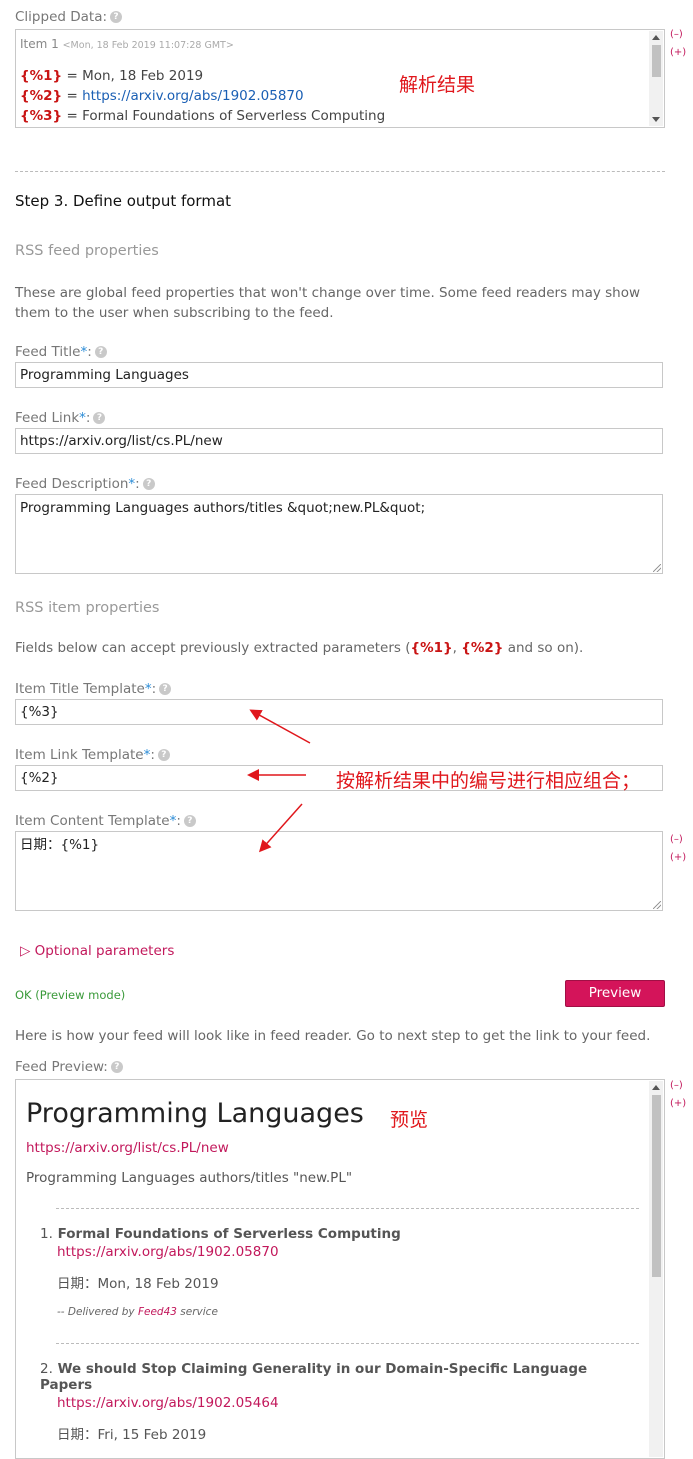 The image size is (693, 1459). I want to click on delivered-by-note: -- Delivered by Feed43 service, so click(137, 1312).